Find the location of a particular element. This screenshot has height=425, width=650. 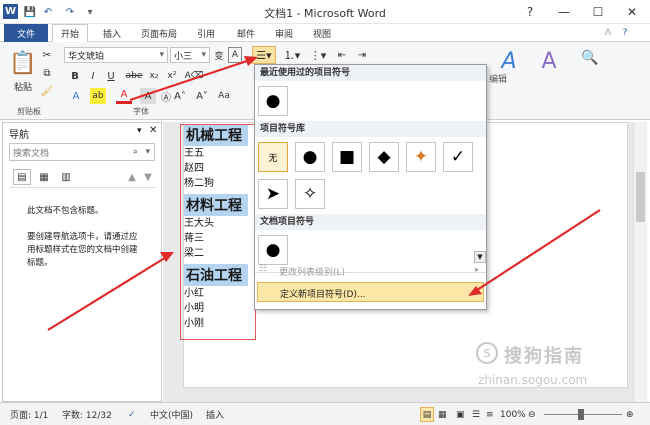

watermark-url: zhinan.sogou.com is located at coordinates (533, 380).